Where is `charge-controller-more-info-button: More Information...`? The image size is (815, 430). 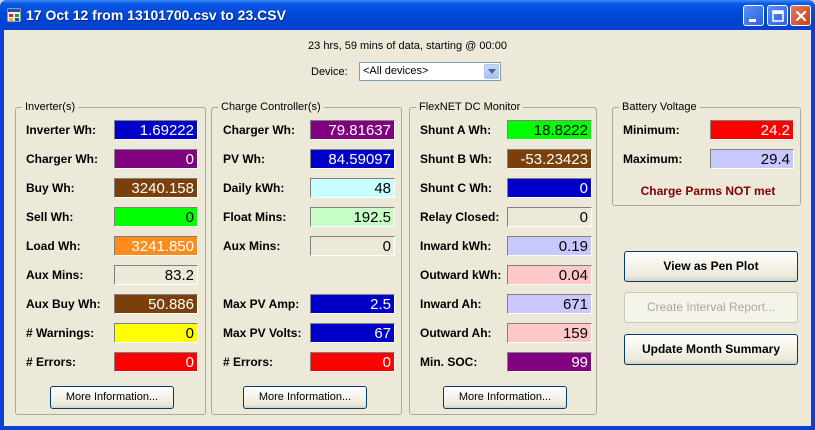
charge-controller-more-info-button: More Information... is located at coordinates (305, 397).